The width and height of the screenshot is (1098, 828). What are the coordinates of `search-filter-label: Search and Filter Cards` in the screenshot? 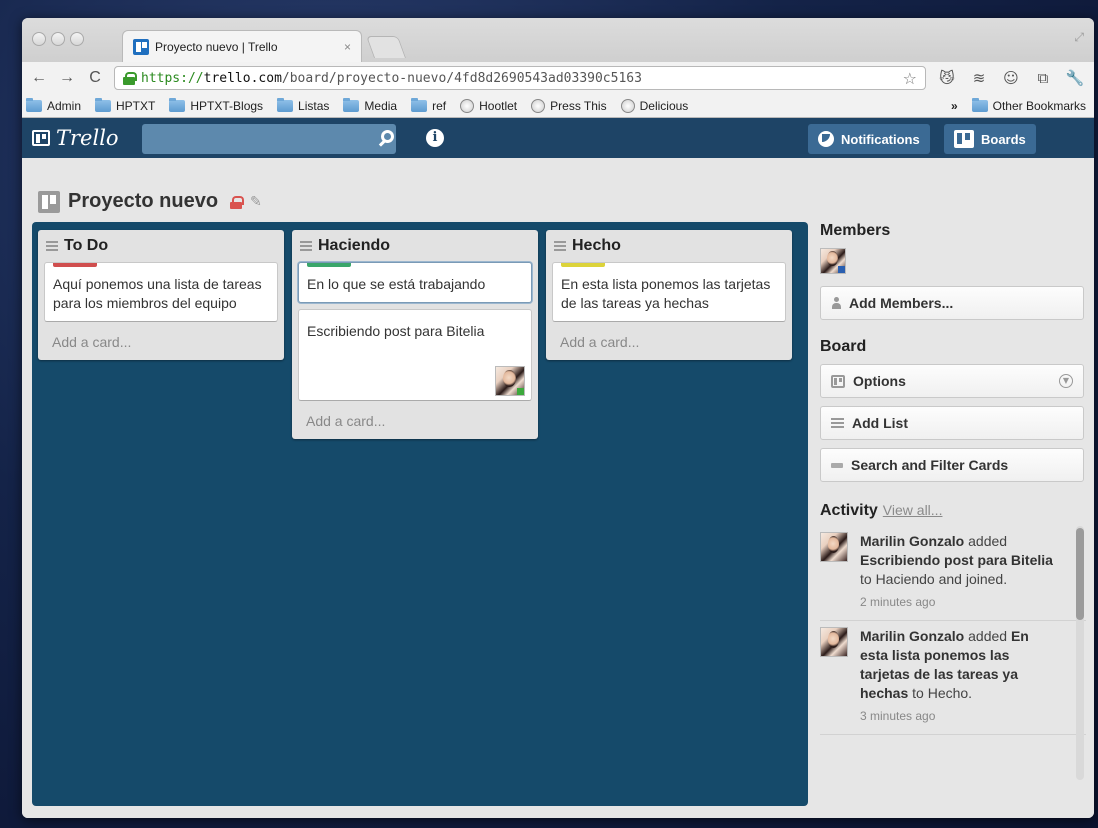 It's located at (930, 465).